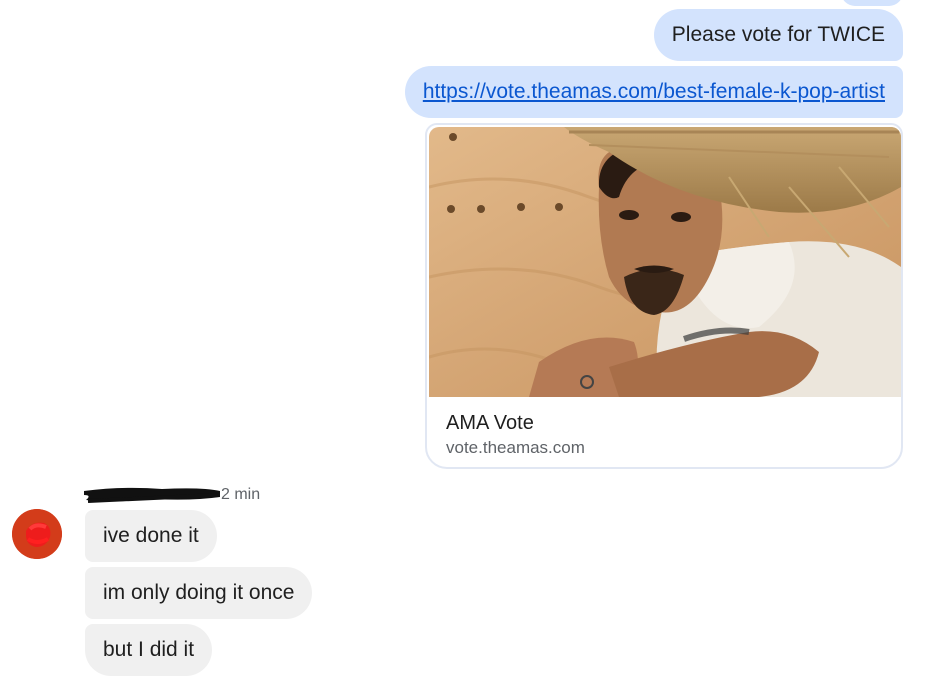  What do you see at coordinates (490, 423) in the screenshot?
I see `link-preview-title: AMA Vote` at bounding box center [490, 423].